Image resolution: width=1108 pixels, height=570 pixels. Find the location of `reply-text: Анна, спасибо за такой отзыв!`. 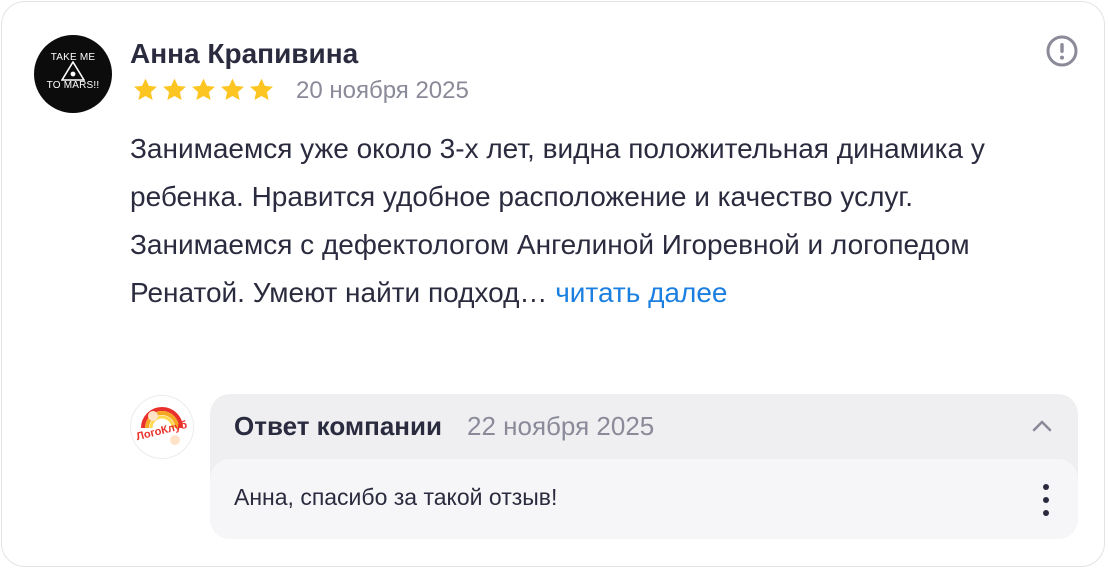

reply-text: Анна, спасибо за такой отзыв! is located at coordinates (396, 497).